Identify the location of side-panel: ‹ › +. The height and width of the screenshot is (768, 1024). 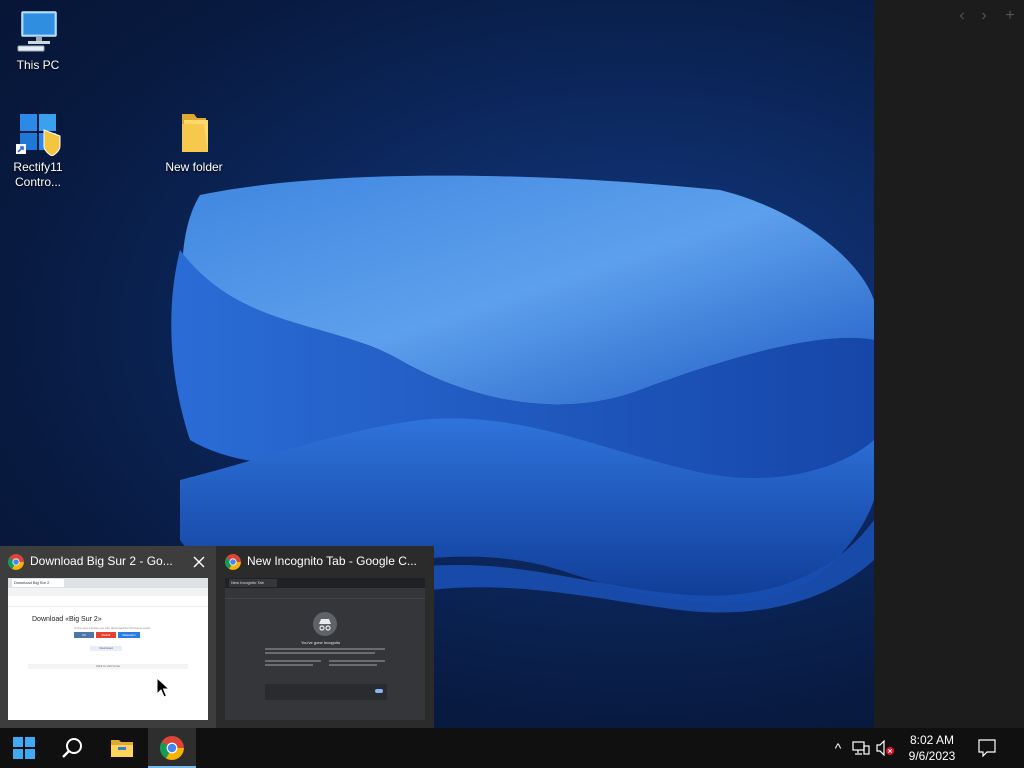
(949, 364).